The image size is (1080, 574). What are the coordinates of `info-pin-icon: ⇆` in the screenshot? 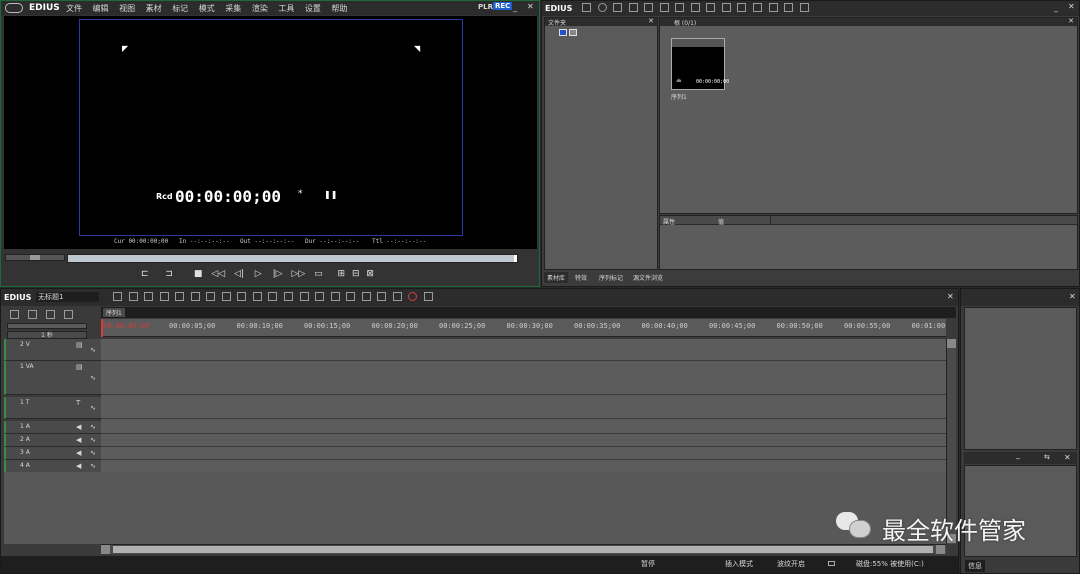 It's located at (1047, 457).